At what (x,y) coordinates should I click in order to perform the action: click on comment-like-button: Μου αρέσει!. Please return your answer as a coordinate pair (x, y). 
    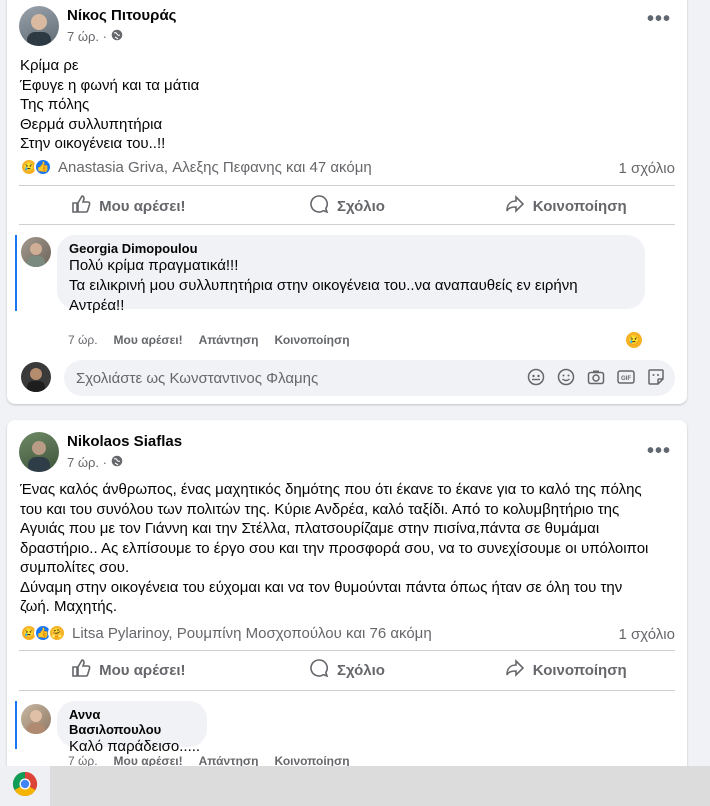
    Looking at the image, I should click on (148, 340).